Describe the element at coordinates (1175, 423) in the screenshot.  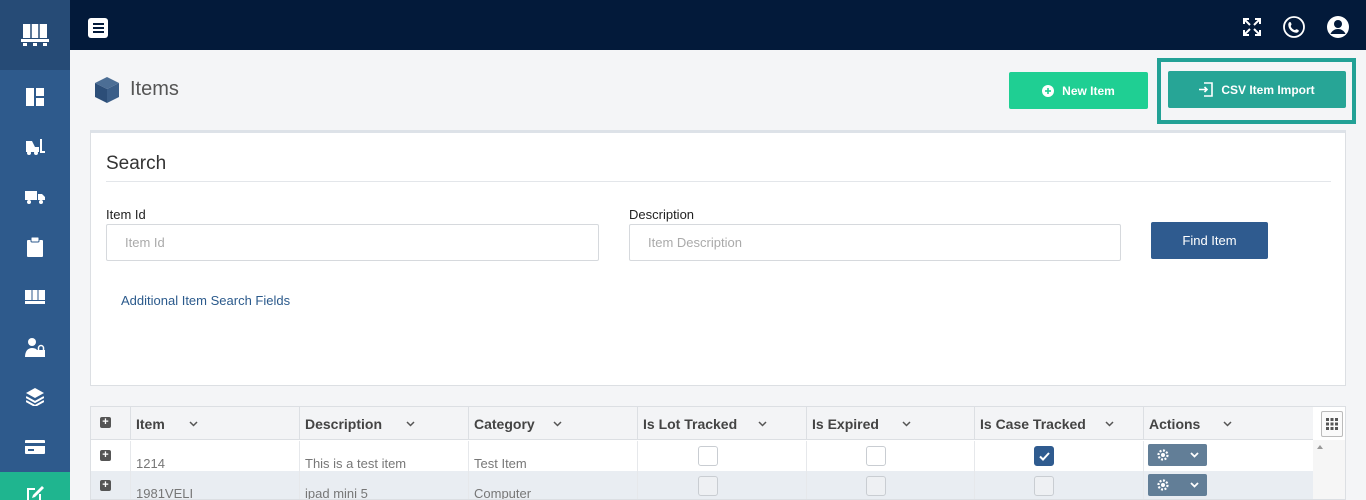
I see `column-label: Actions` at that location.